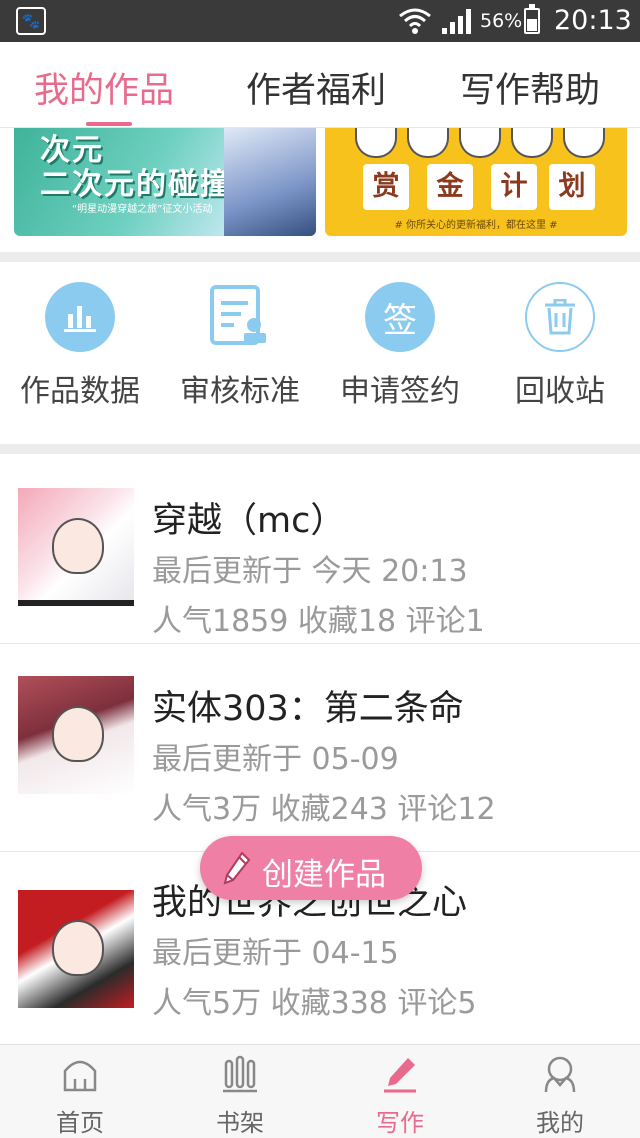 Image resolution: width=640 pixels, height=1138 pixels. What do you see at coordinates (80, 391) in the screenshot?
I see `action-label: 作品数据` at bounding box center [80, 391].